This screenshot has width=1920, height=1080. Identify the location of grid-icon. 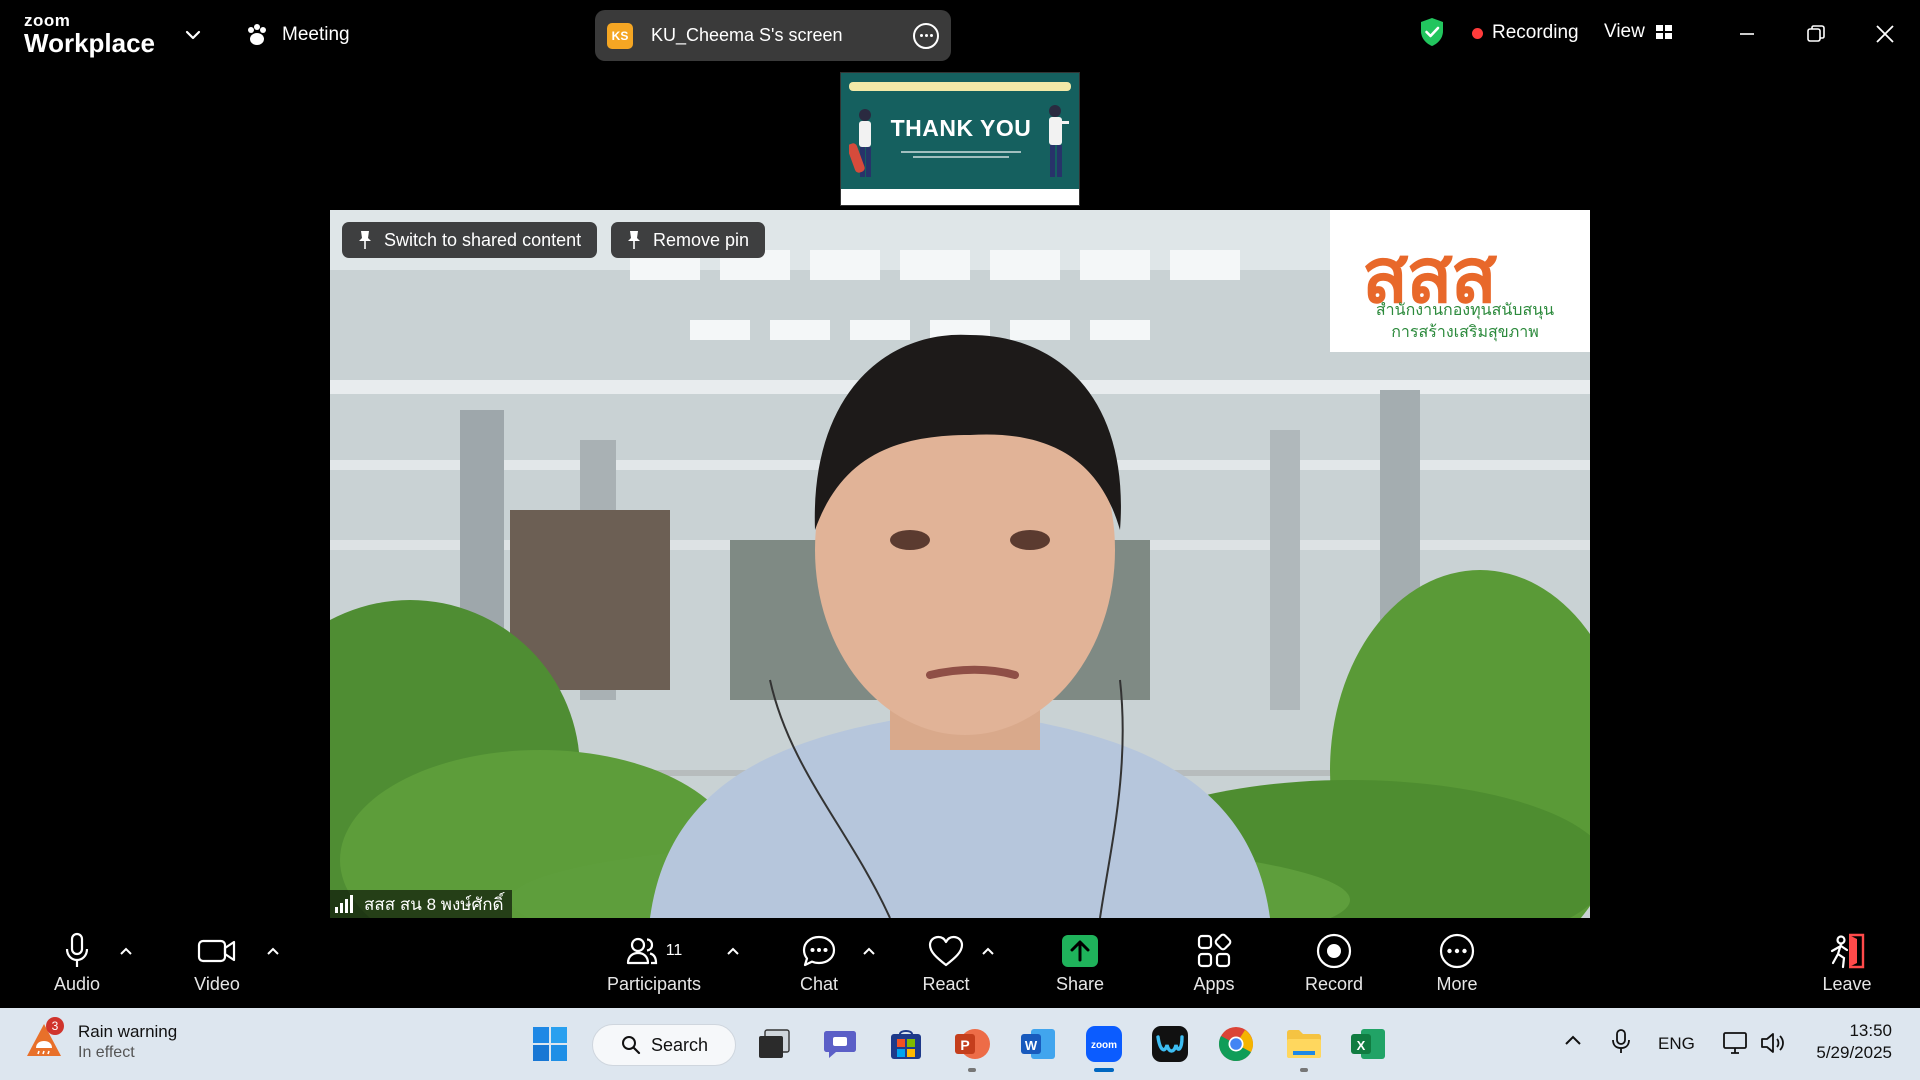
(1663, 32).